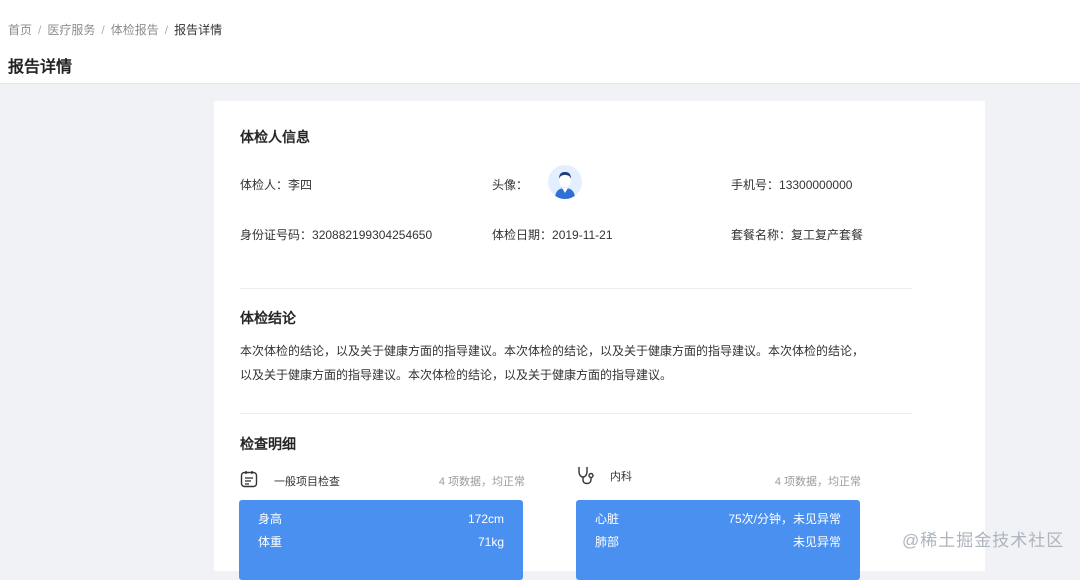 This screenshot has height=580, width=1080. I want to click on group-internal-header: 内科 4 项数据，均正常, so click(718, 476).